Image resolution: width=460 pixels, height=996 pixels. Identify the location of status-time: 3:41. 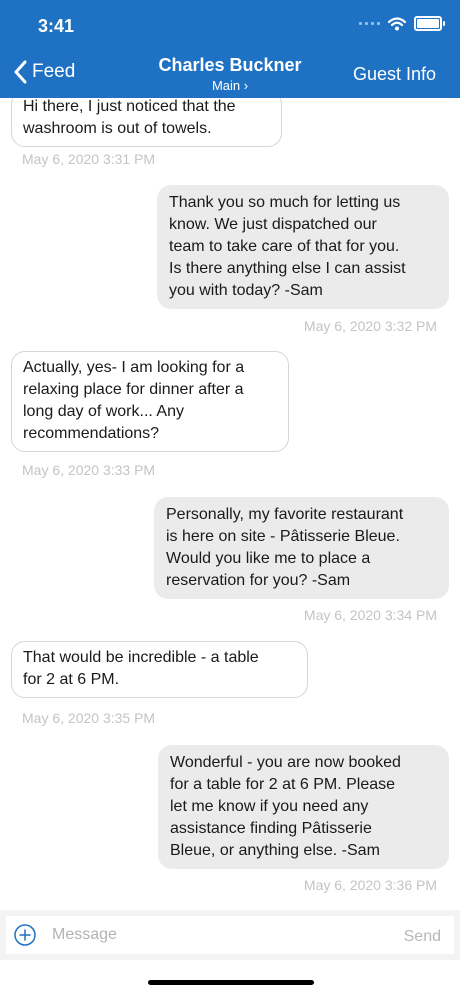
(56, 26).